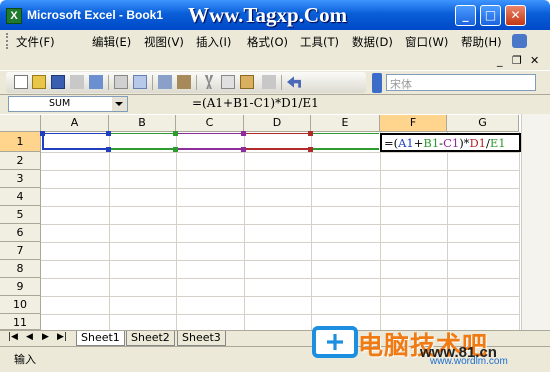 This screenshot has width=550, height=372. What do you see at coordinates (519, 41) in the screenshot?
I see `help-assistant-icon` at bounding box center [519, 41].